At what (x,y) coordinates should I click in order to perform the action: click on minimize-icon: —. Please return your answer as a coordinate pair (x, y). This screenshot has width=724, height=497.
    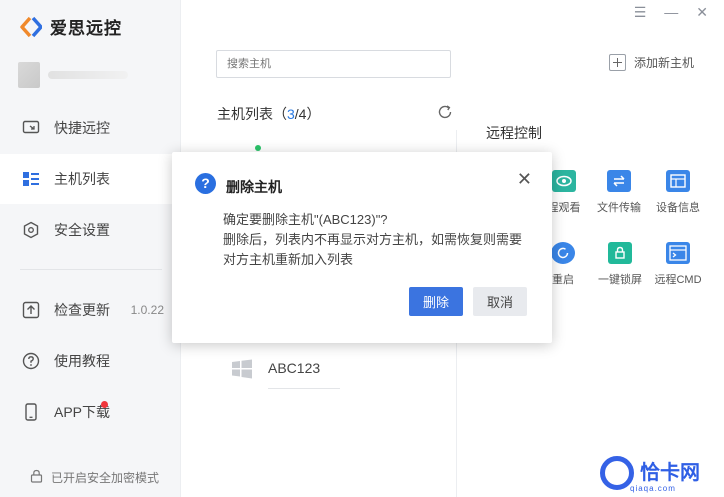
    Looking at the image, I should click on (671, 12).